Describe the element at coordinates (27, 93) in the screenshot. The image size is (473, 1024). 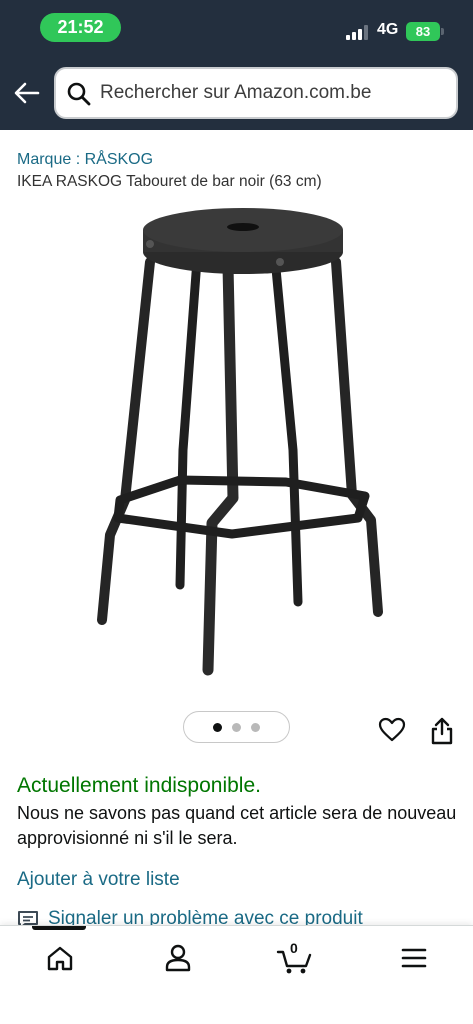
I see `back-arrow-icon` at that location.